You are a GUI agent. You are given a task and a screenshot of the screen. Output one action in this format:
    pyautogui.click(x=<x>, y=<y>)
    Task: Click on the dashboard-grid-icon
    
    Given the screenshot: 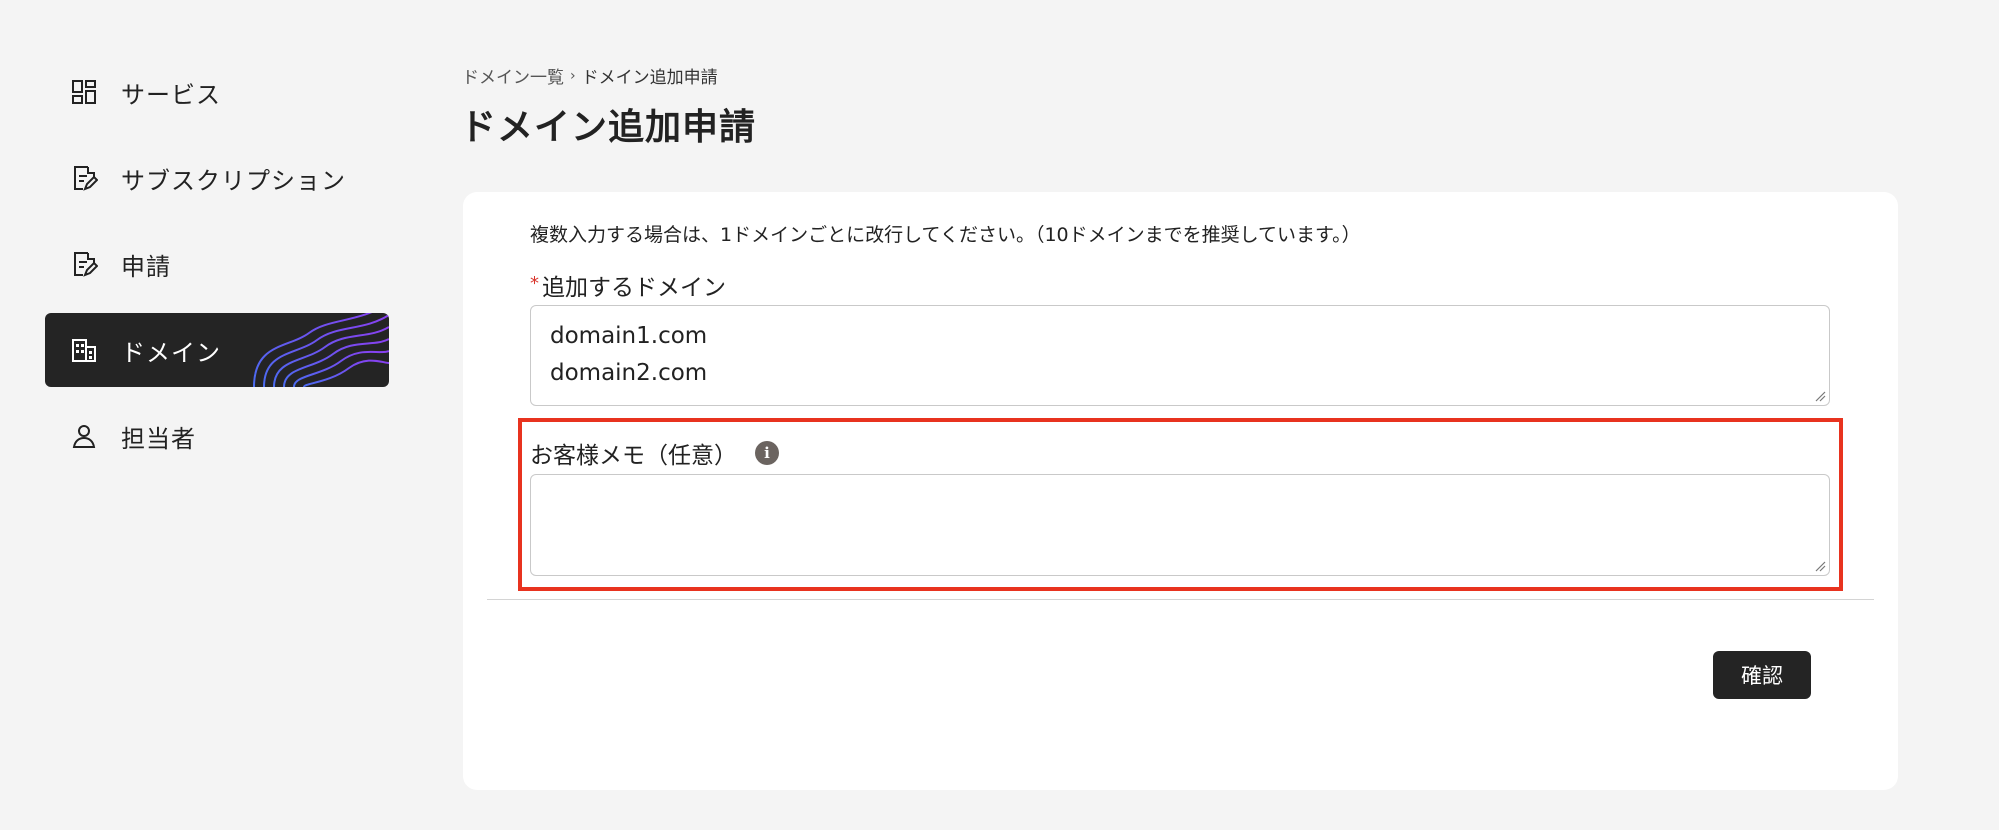 What is the action you would take?
    pyautogui.click(x=84, y=92)
    